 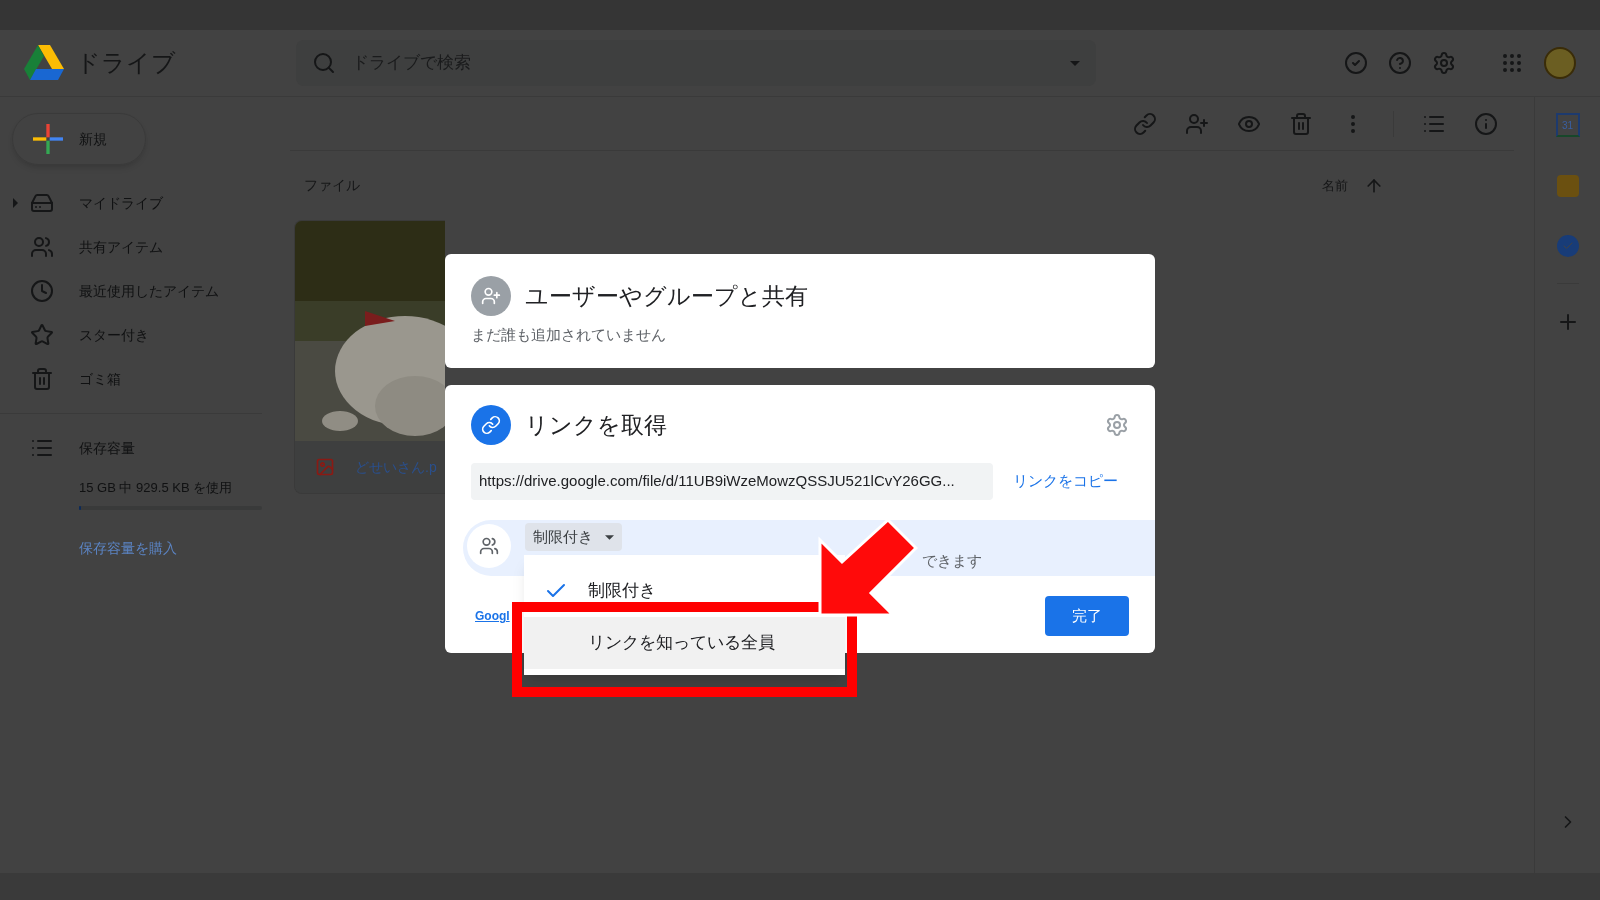 What do you see at coordinates (42, 291) in the screenshot?
I see `clock-icon` at bounding box center [42, 291].